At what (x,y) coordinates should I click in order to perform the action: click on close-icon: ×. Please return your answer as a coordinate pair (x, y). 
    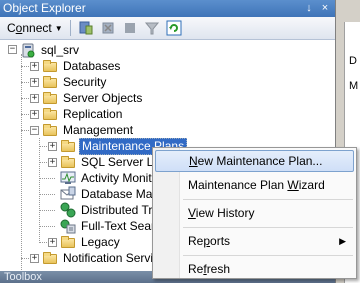
    Looking at the image, I should click on (325, 8).